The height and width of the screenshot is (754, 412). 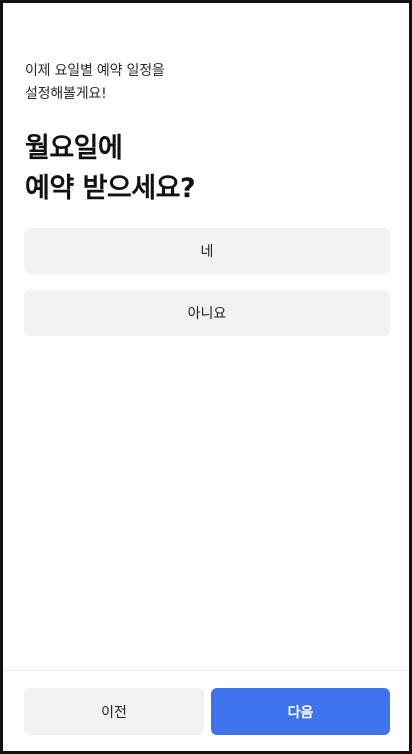 I want to click on question-line-1: 월요일에, so click(x=74, y=148).